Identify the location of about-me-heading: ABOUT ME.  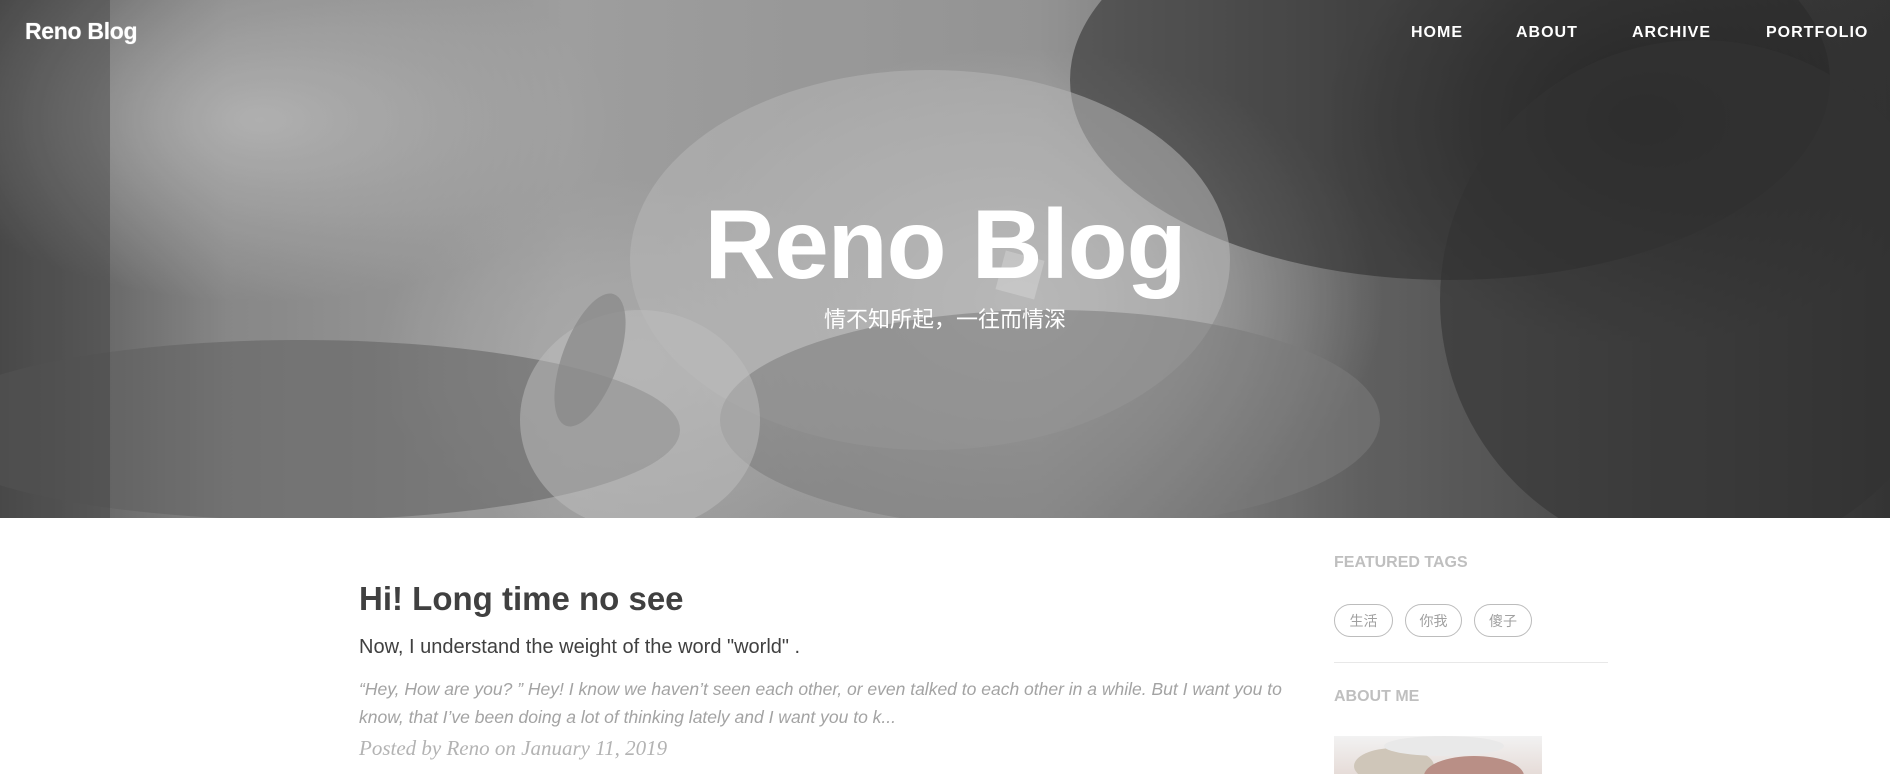
(1377, 696).